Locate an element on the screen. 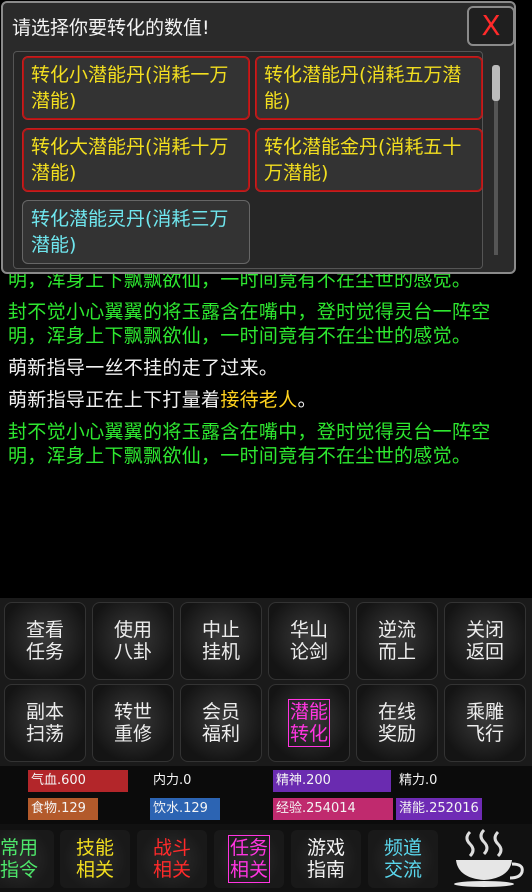  option-spirit-pill: 转化潜能灵丹(消耗三万潜能) is located at coordinates (136, 232).